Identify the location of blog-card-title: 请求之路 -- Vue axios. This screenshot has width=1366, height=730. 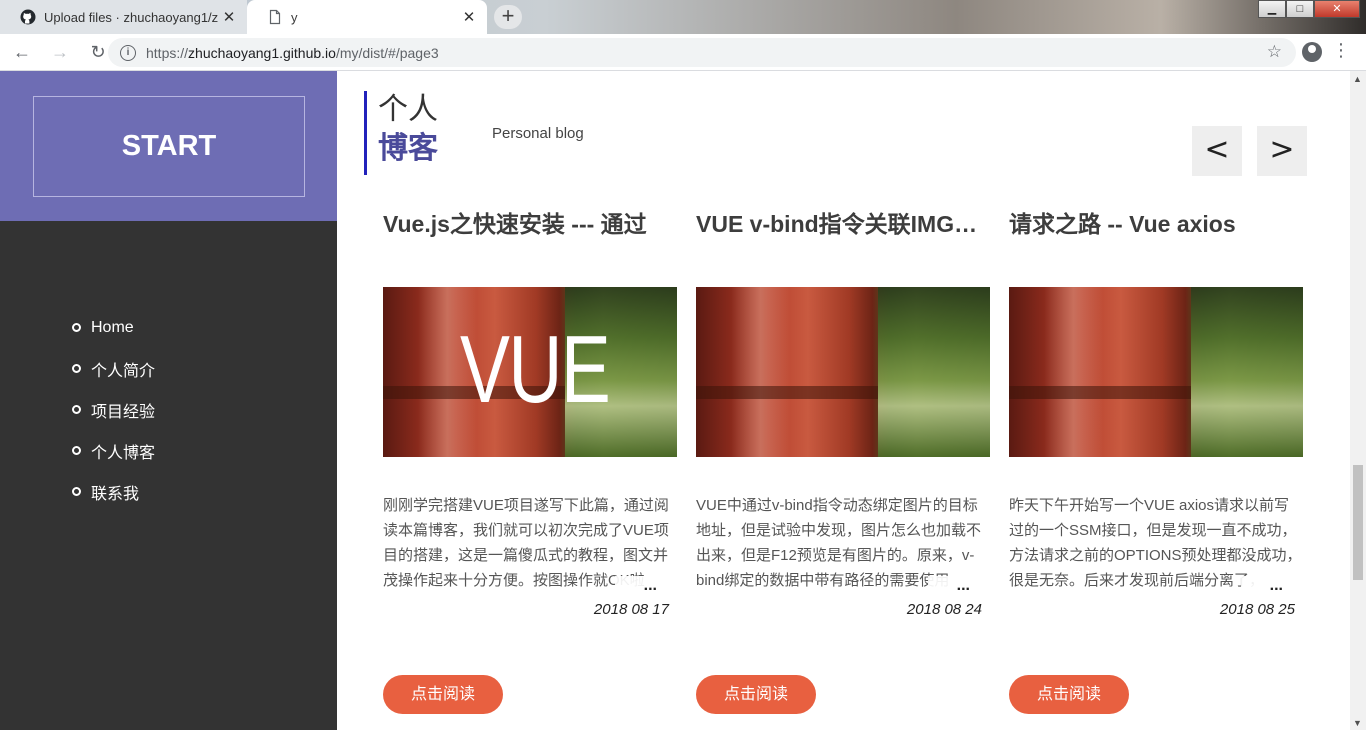
(1156, 224).